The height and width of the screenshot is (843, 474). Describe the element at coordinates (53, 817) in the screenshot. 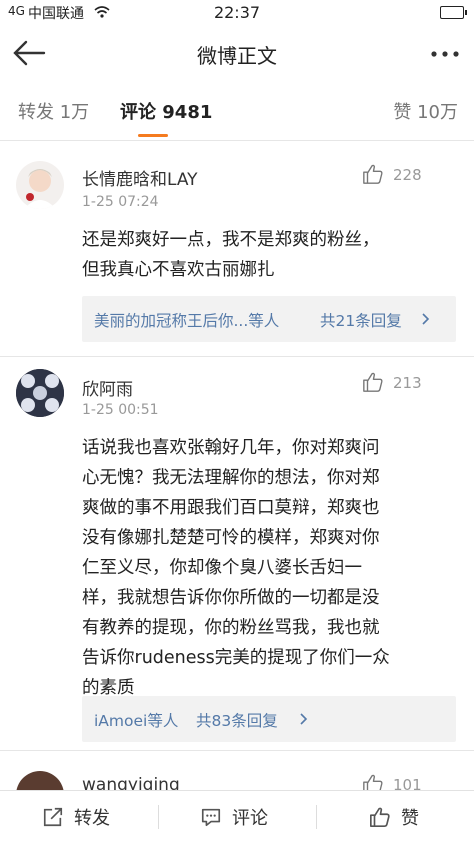

I see `share-icon` at that location.